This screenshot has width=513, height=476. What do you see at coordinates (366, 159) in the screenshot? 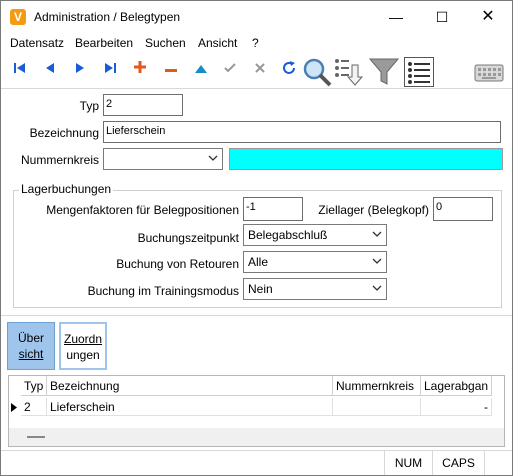
I see `nummernkreis-color-field` at bounding box center [366, 159].